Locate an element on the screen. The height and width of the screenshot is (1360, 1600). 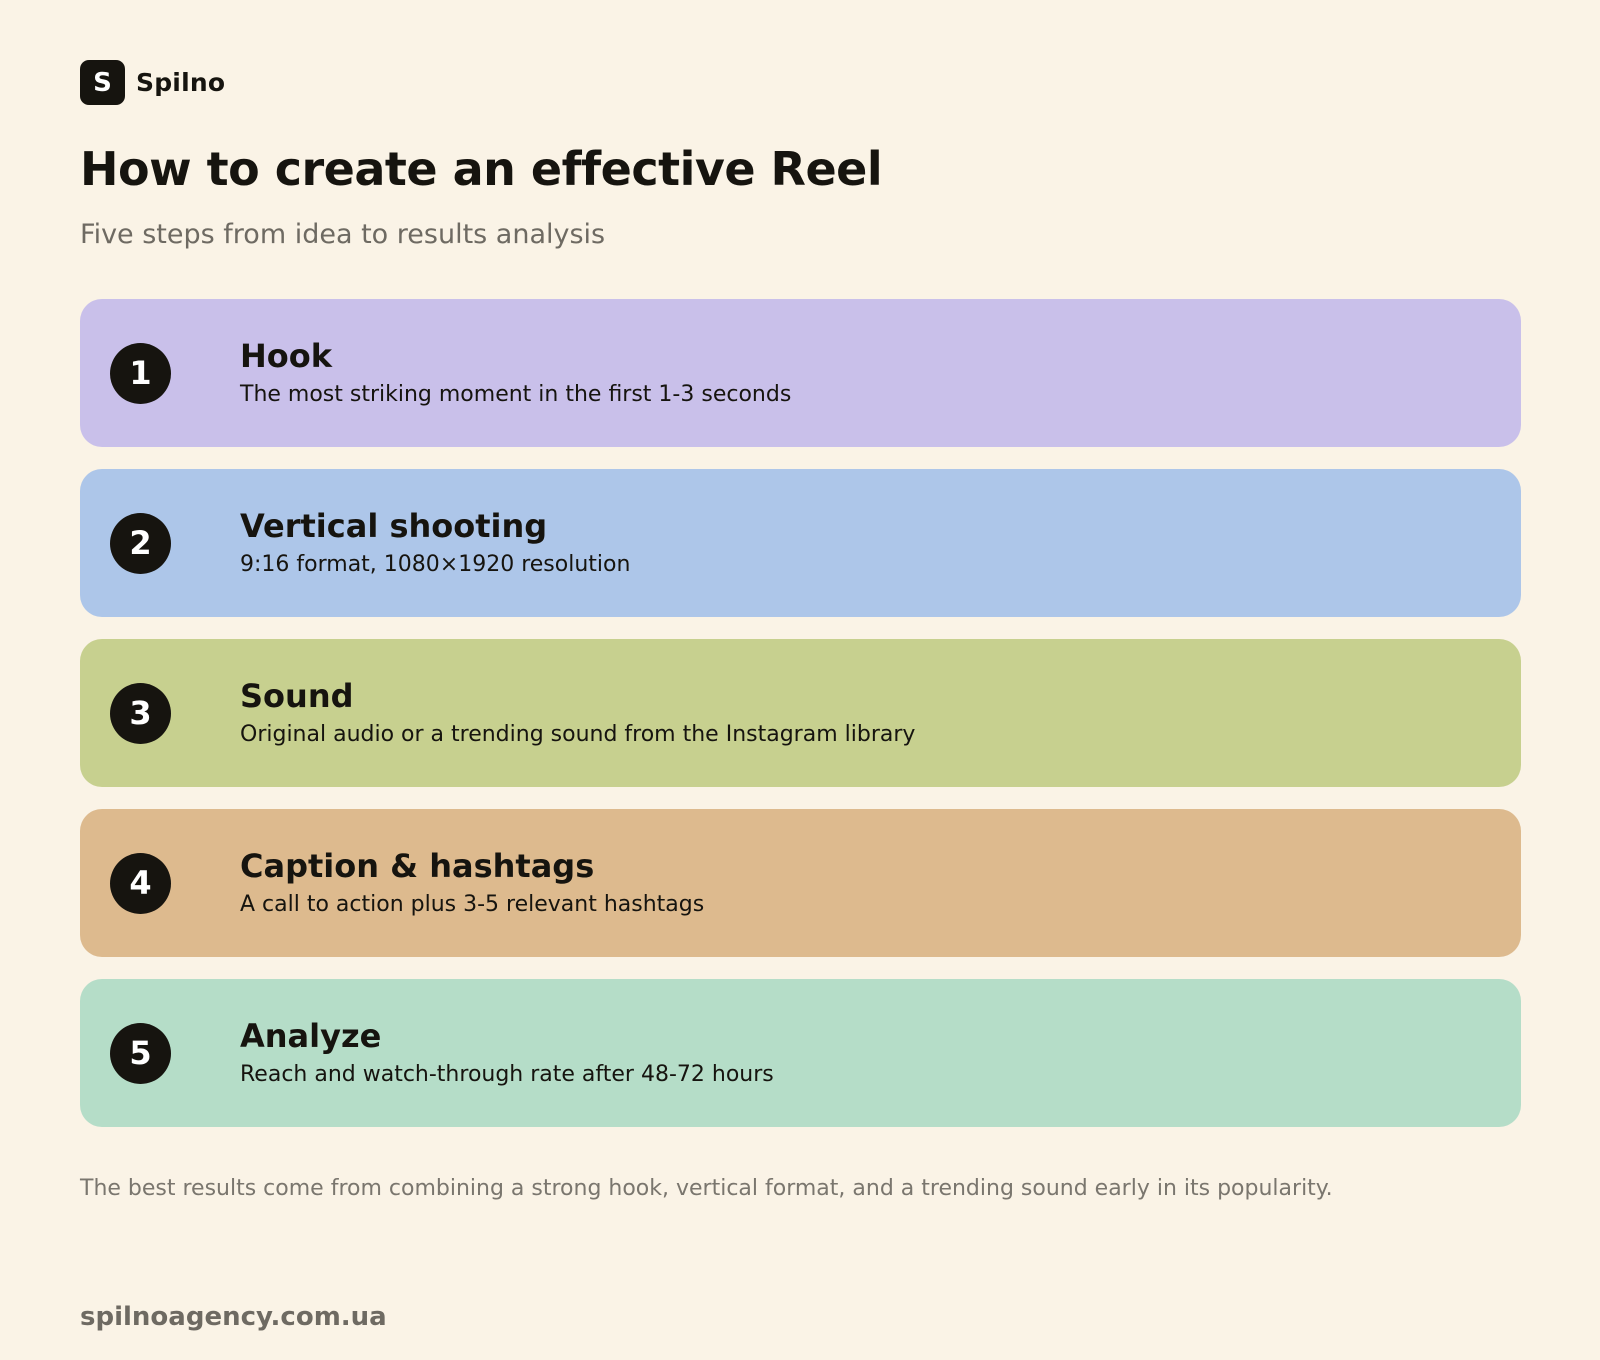
brand: S Spilno is located at coordinates (152, 82).